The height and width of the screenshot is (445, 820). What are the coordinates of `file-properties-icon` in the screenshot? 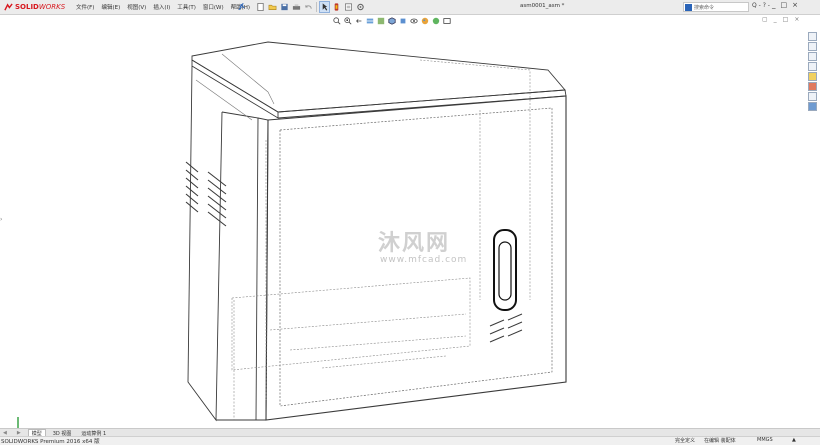 It's located at (348, 7).